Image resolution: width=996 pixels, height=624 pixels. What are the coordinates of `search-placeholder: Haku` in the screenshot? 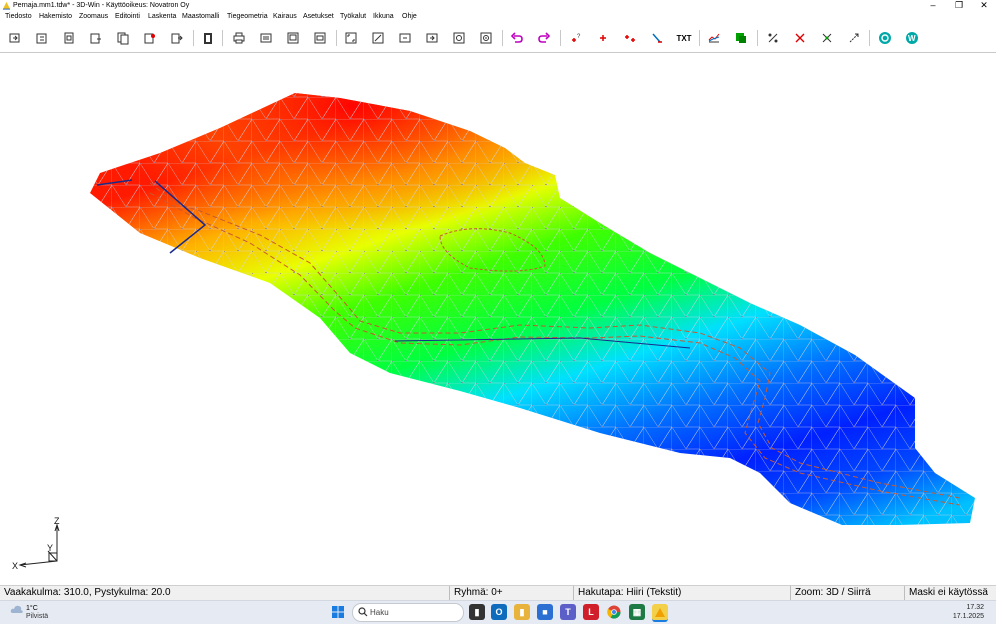 It's located at (379, 612).